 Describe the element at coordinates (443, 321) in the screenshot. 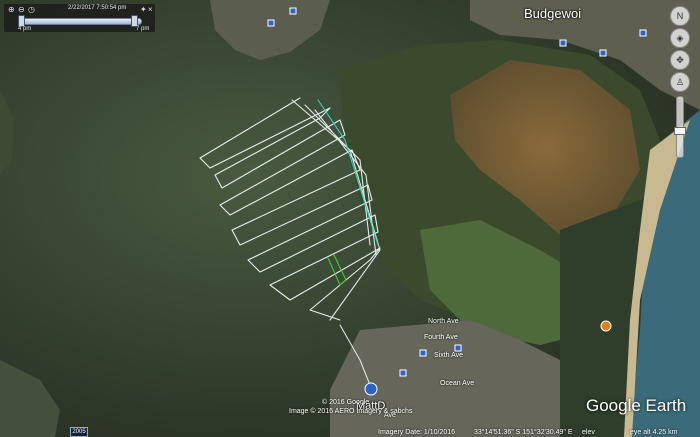

I see `road-label: North Ave` at that location.